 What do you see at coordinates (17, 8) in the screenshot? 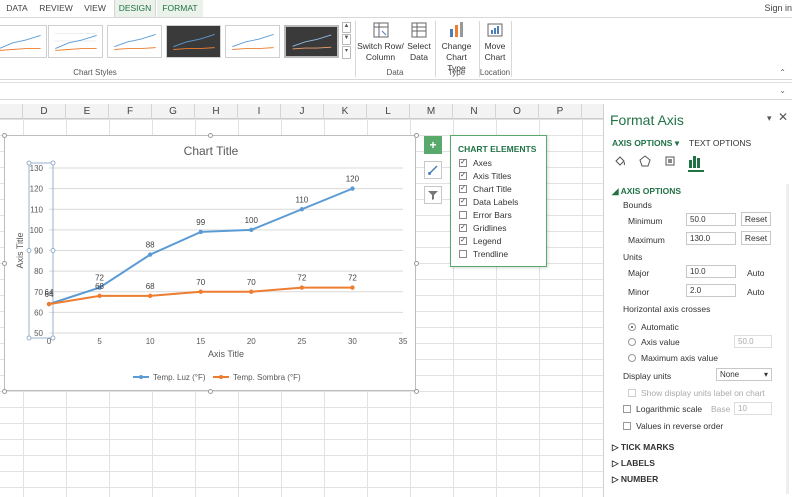
I see `tab-data: DATA` at bounding box center [17, 8].